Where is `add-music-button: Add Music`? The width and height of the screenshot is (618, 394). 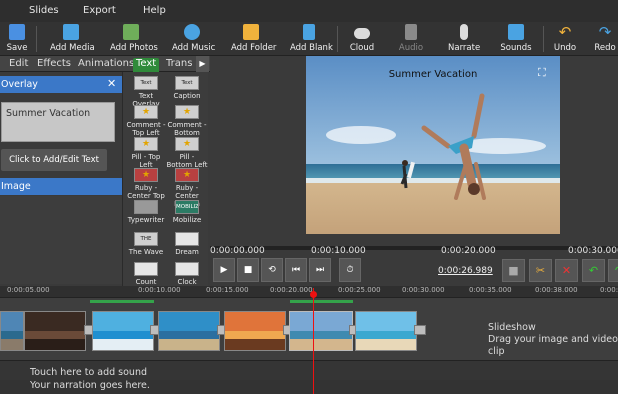
add-music-button: Add Music is located at coordinates (193, 40).